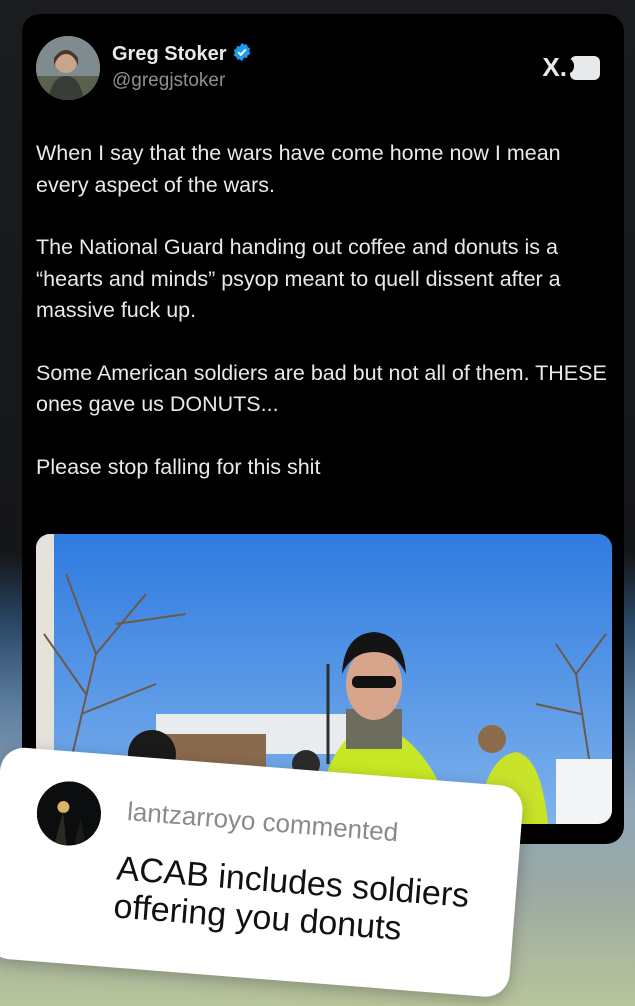 The height and width of the screenshot is (1006, 635). I want to click on author-handle: @gregjstoker, so click(168, 81).